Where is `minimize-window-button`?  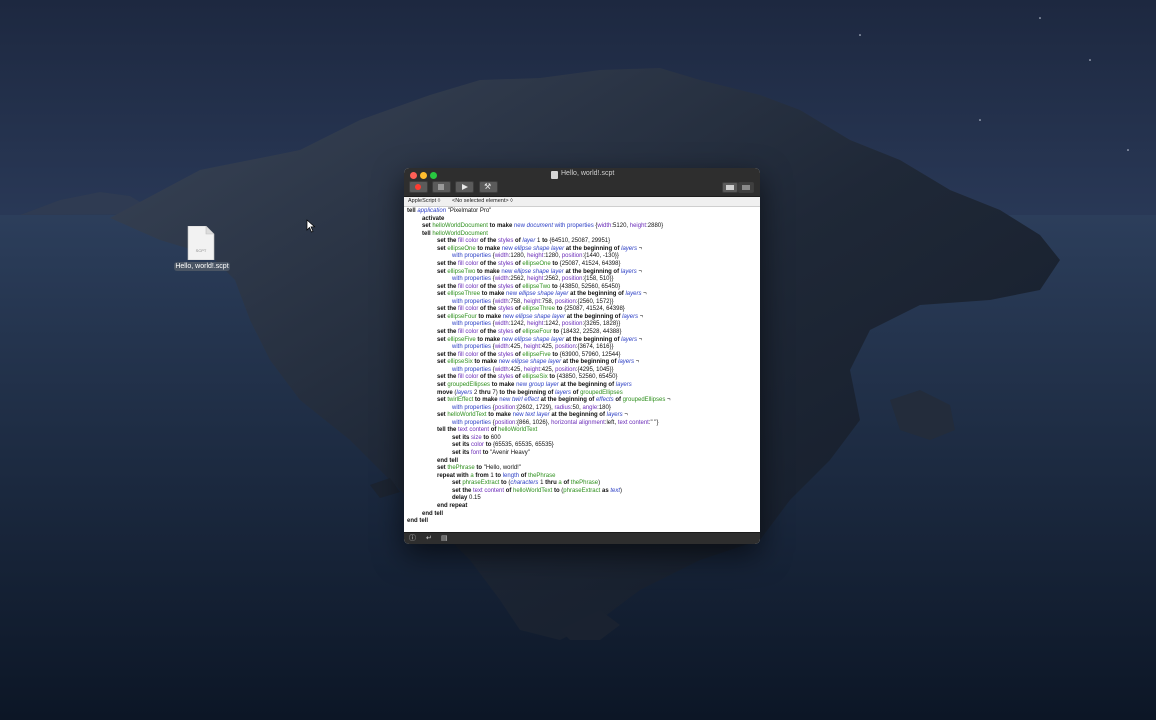 minimize-window-button is located at coordinates (423, 175).